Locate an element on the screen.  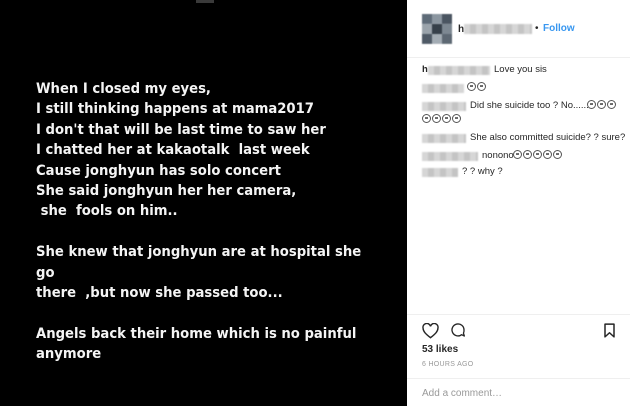
username-blurred is located at coordinates (498, 29).